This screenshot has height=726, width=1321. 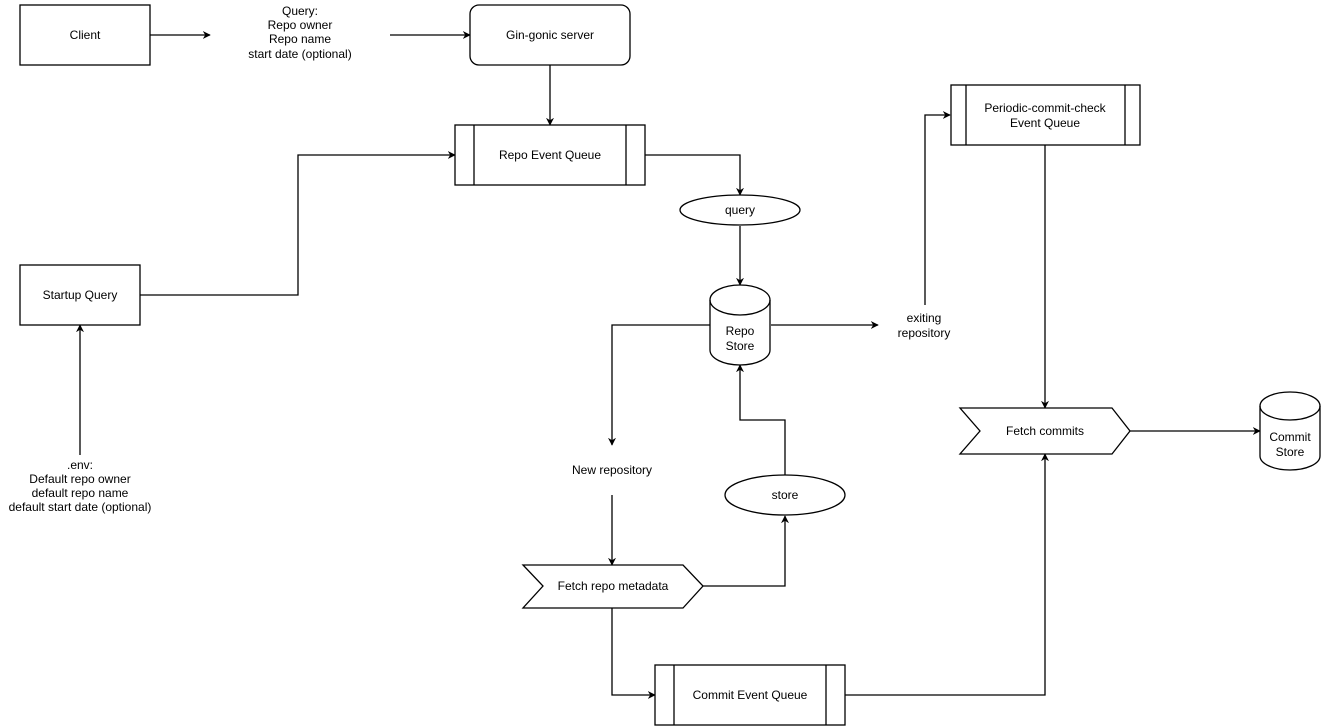 I want to click on env-line-3: default repo name, so click(x=80, y=493).